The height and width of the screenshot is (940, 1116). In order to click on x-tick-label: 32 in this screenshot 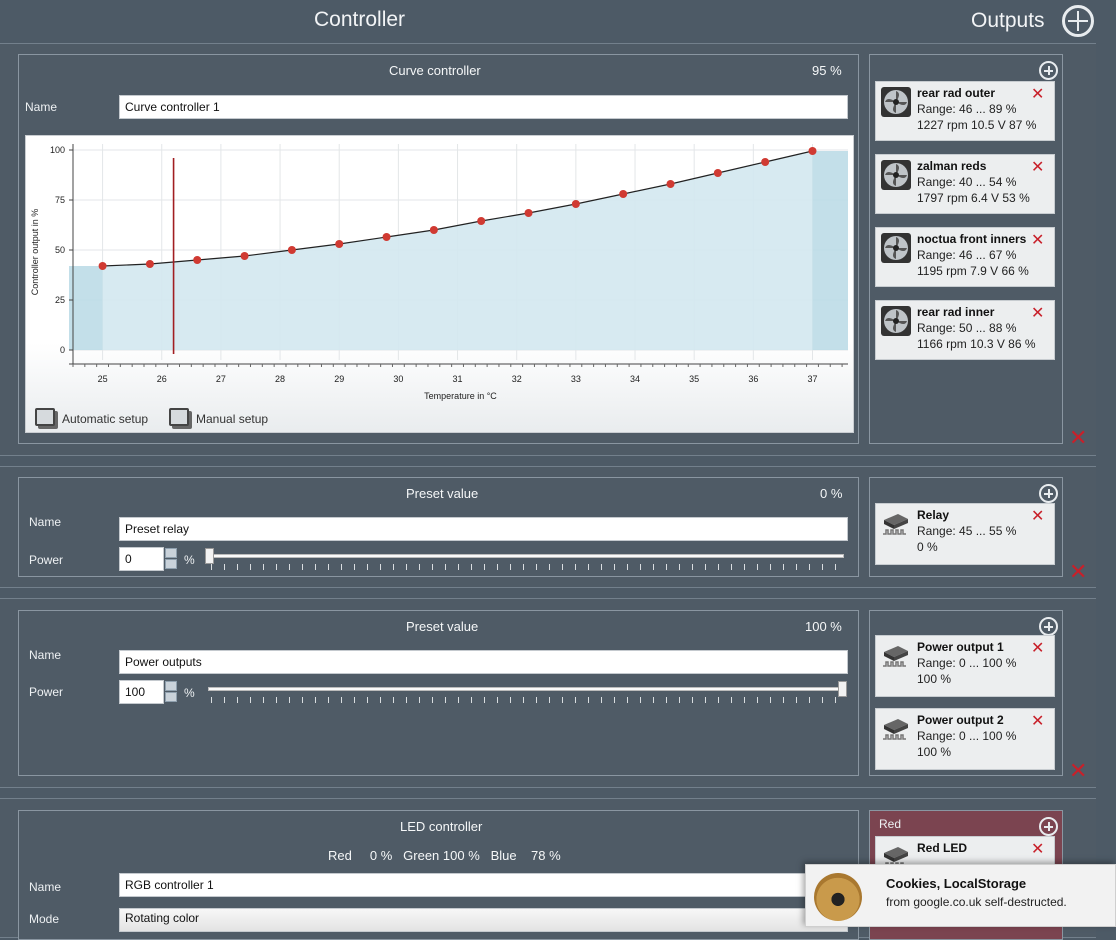, I will do `click(517, 379)`.